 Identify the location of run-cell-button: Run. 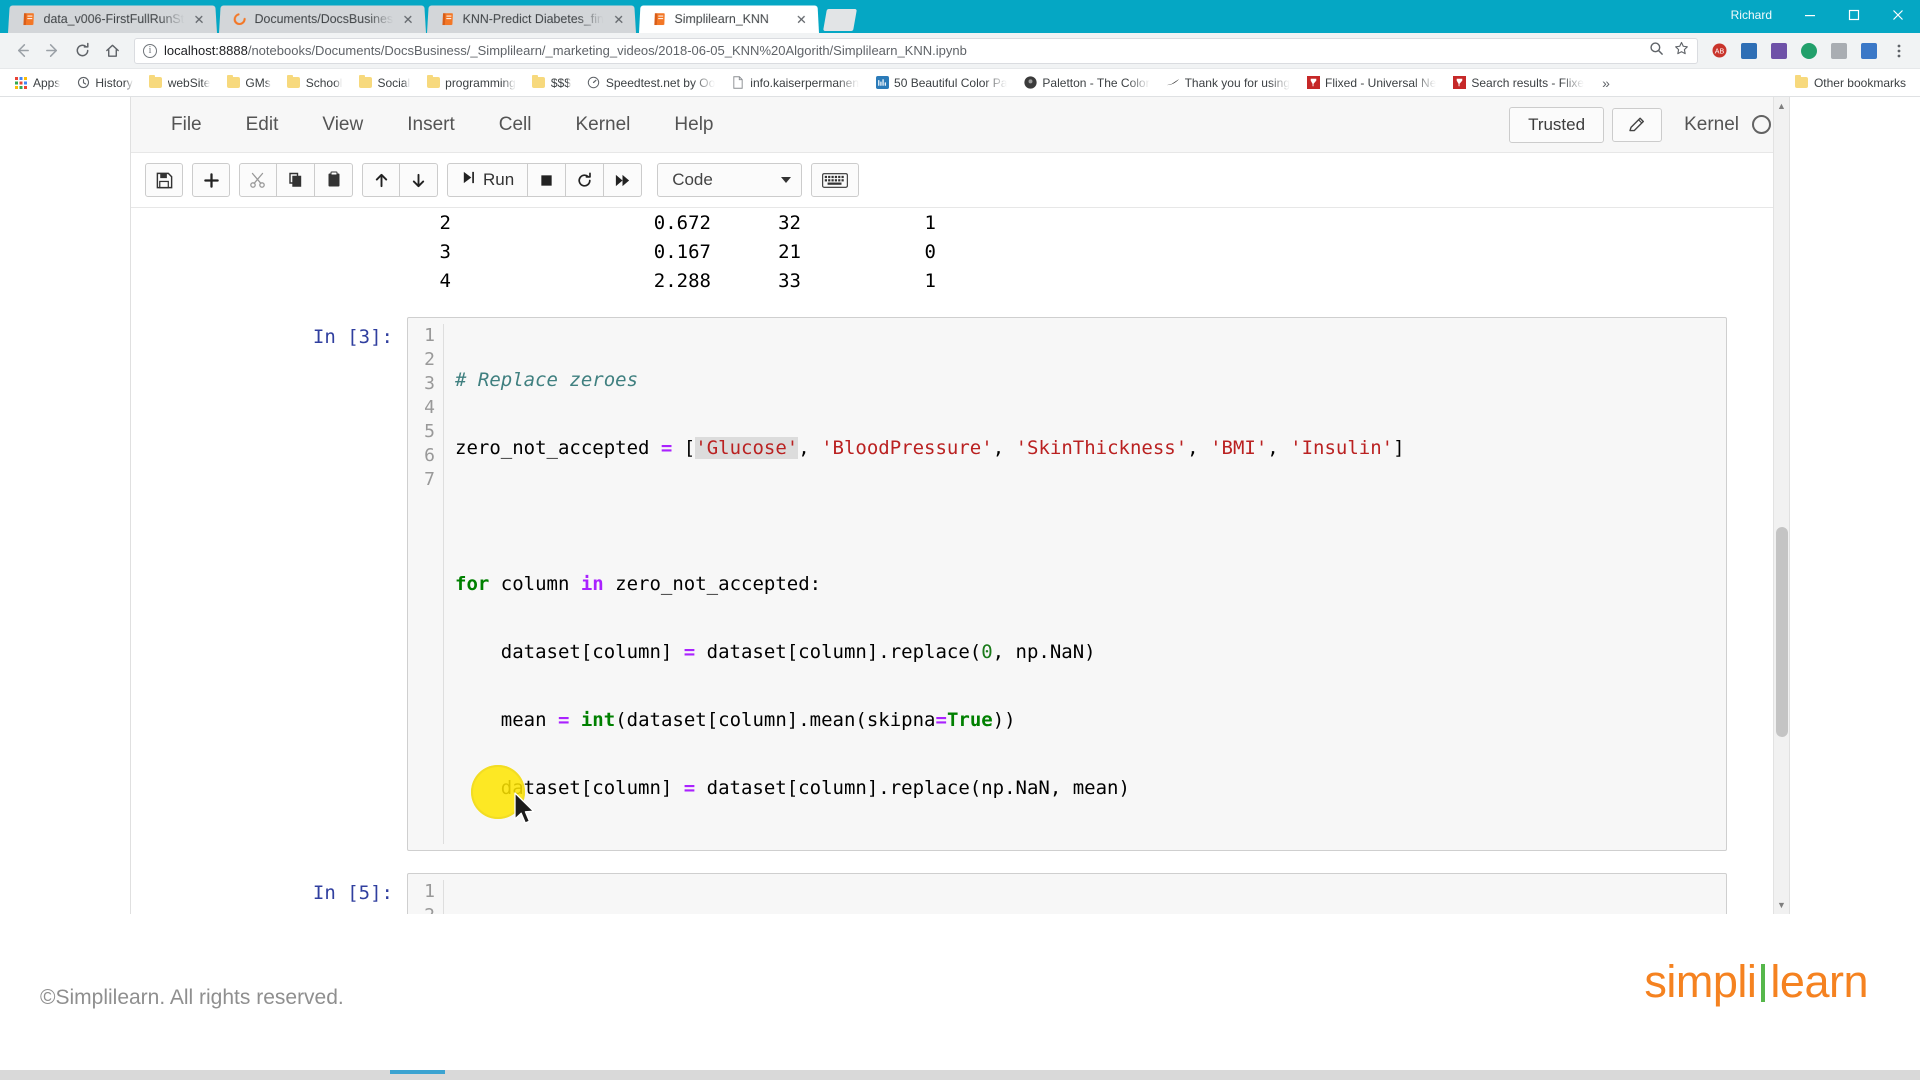
(488, 180).